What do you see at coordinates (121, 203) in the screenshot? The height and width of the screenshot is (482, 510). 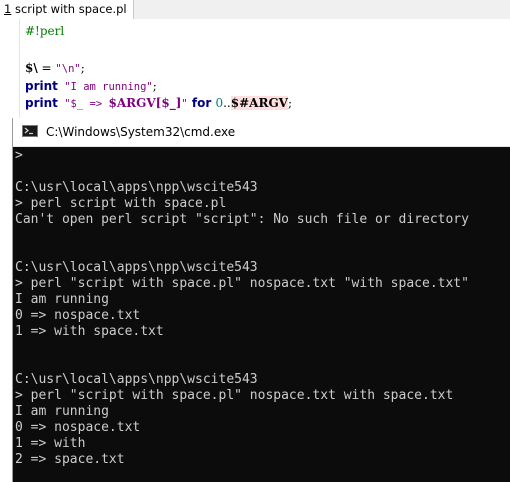 I see `console-line: > perl script with space.pl` at bounding box center [121, 203].